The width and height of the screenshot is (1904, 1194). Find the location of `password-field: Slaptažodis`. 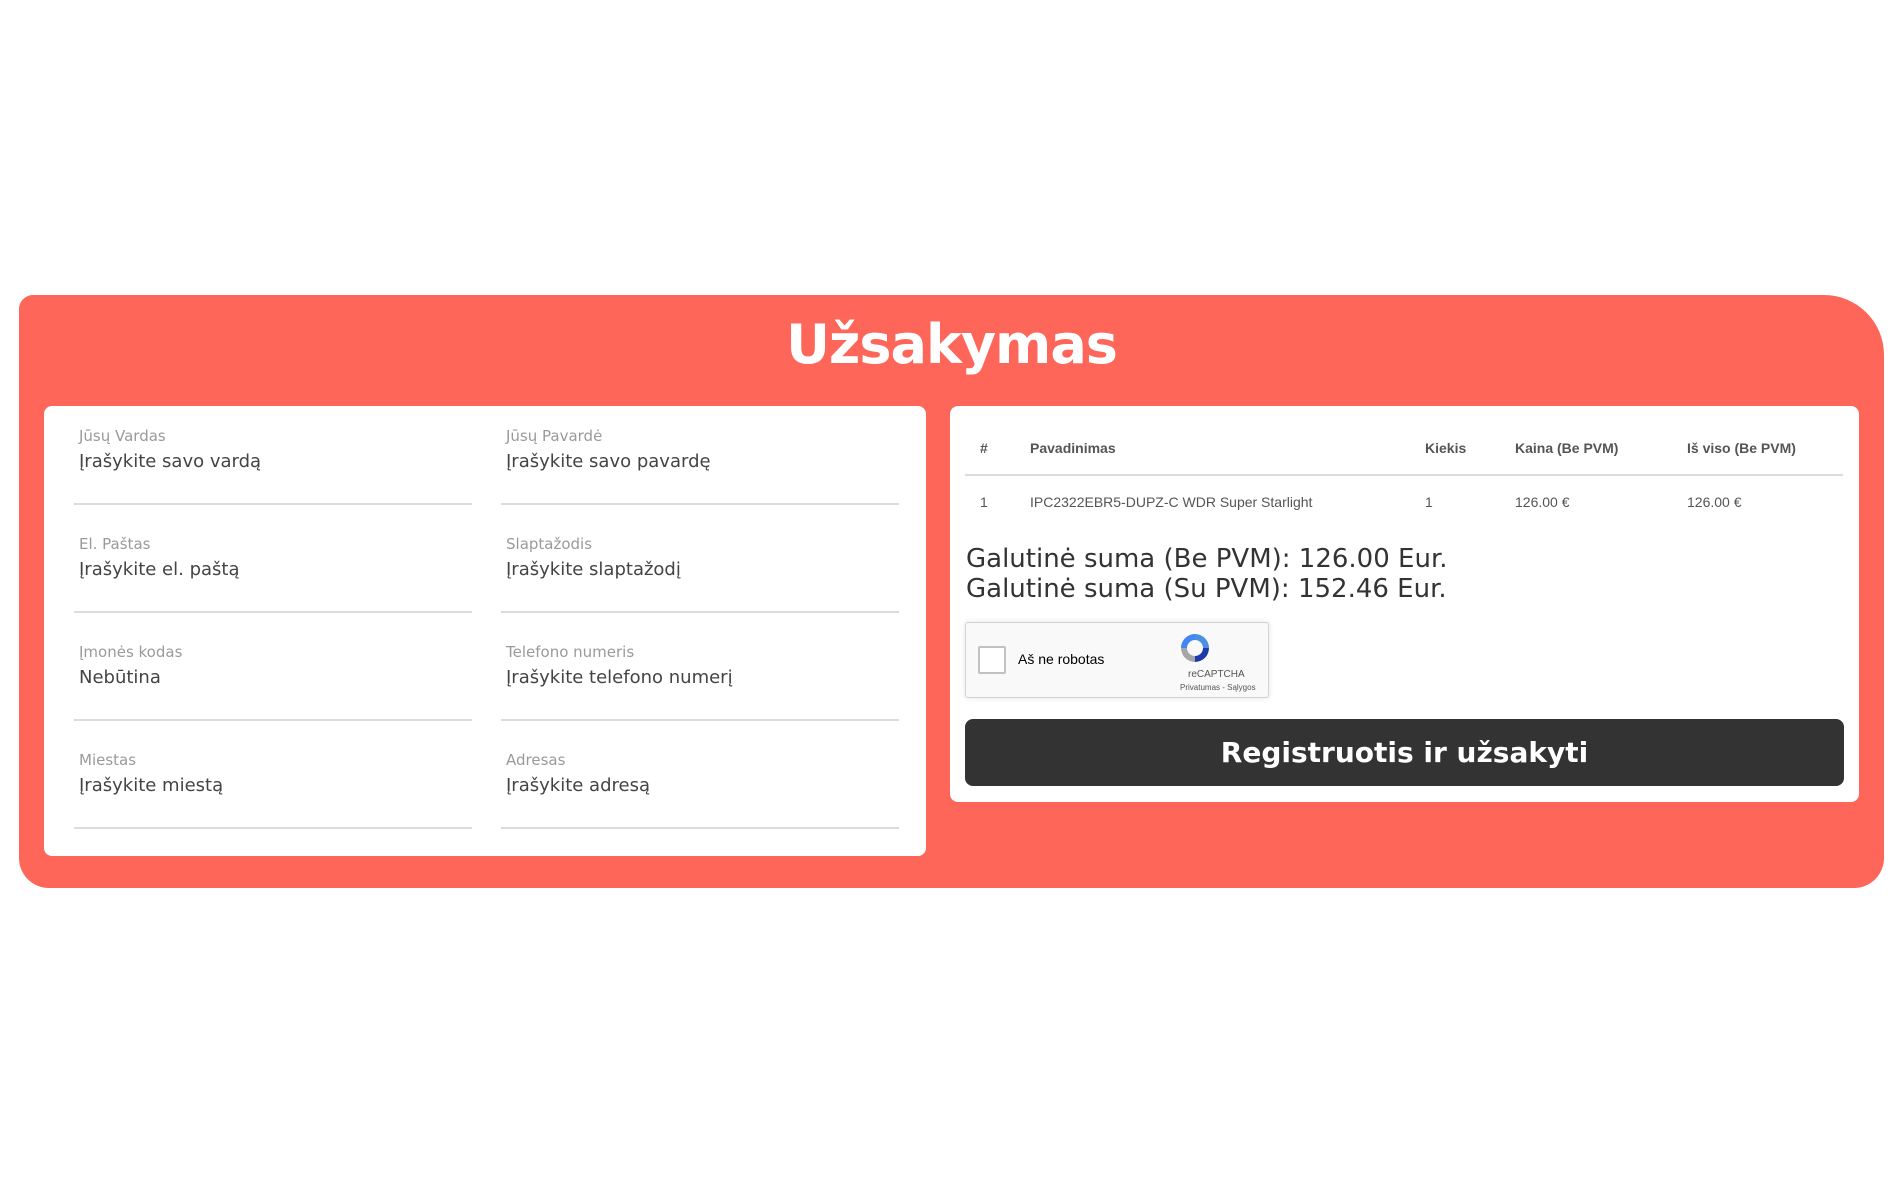

password-field: Slaptažodis is located at coordinates (700, 563).